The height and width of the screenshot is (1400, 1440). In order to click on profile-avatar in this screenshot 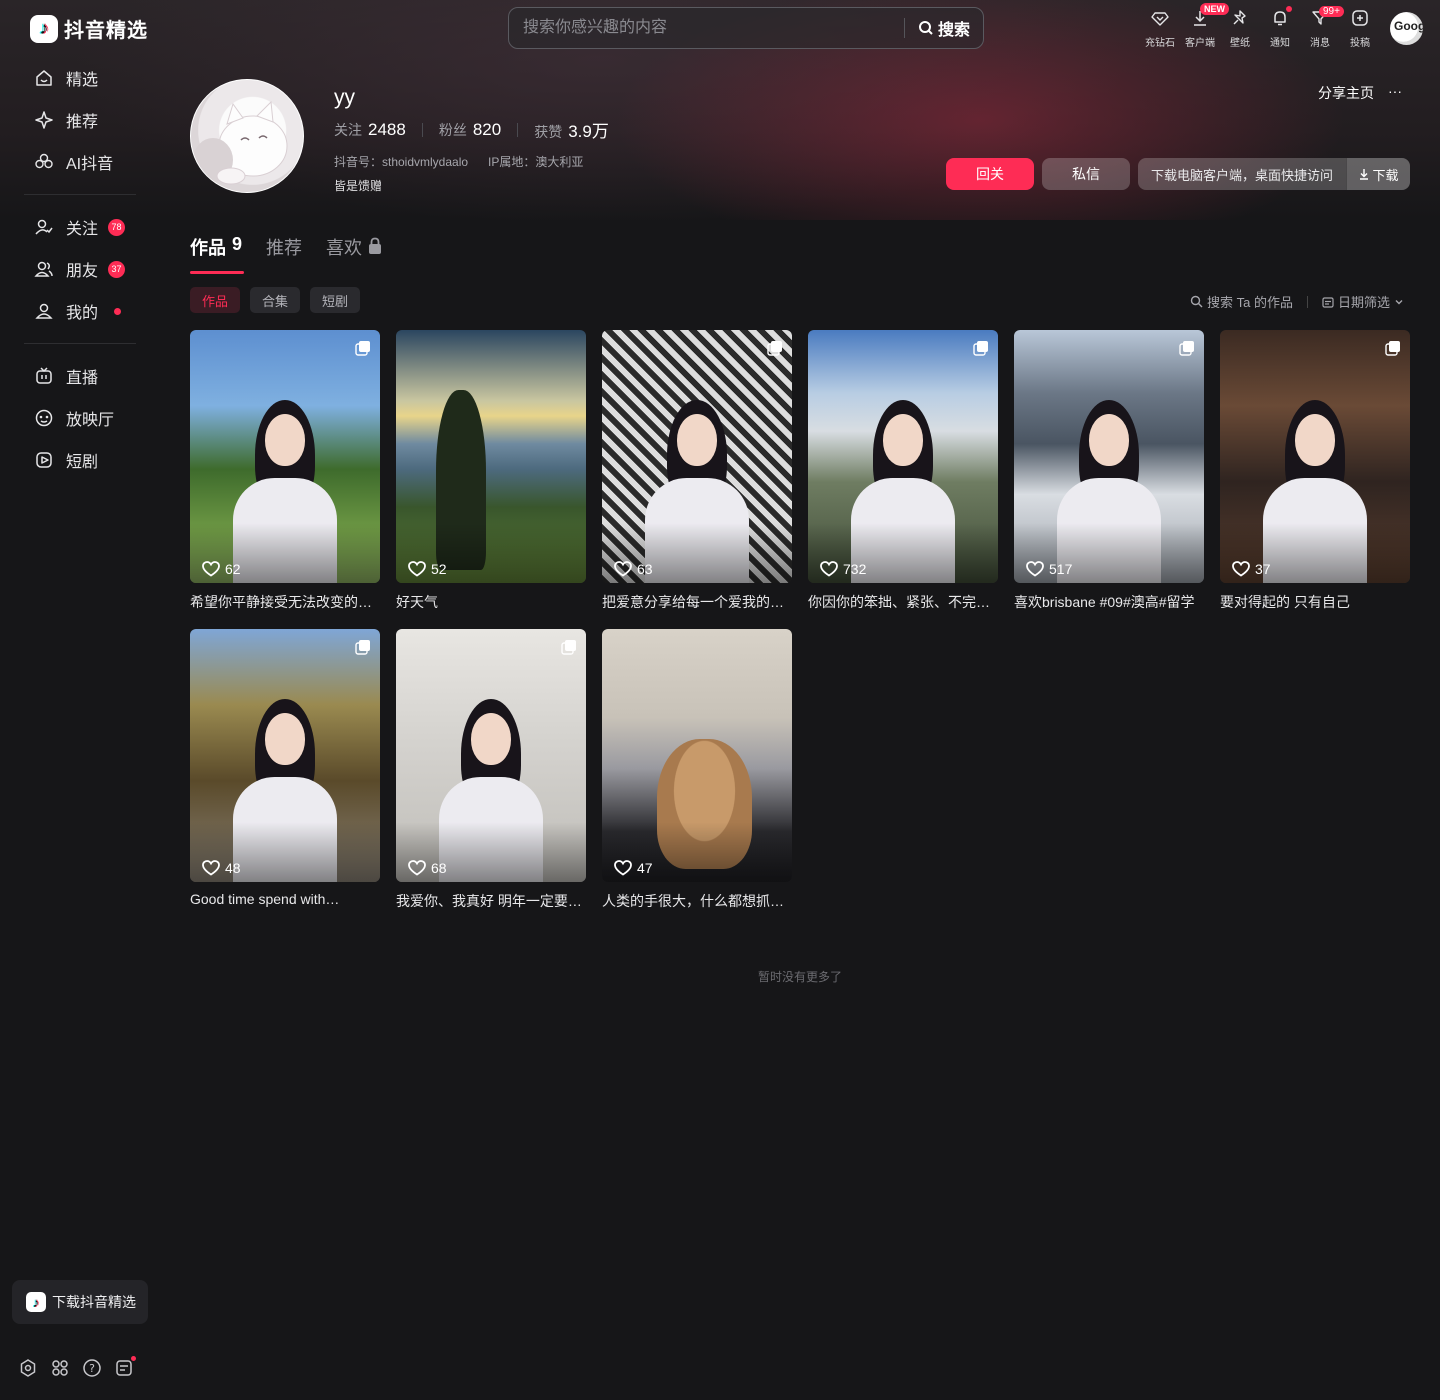, I will do `click(247, 136)`.